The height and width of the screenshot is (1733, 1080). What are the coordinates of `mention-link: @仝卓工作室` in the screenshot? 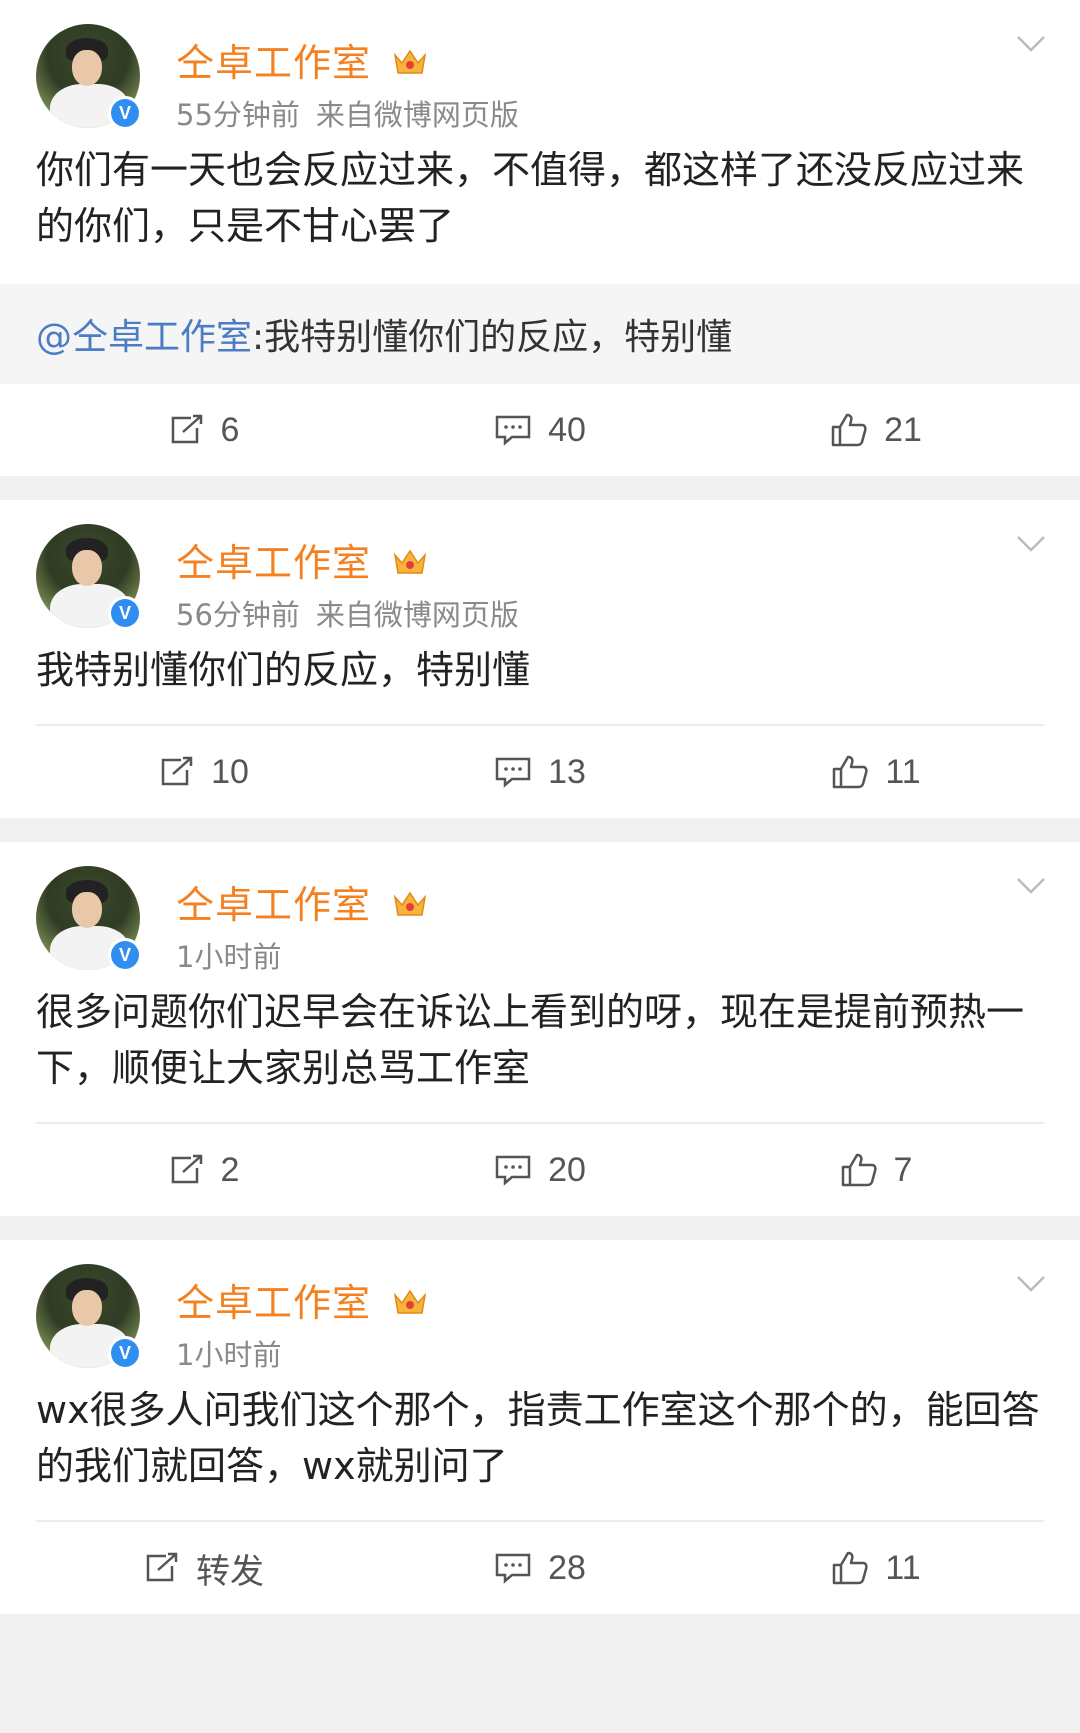 It's located at (144, 337).